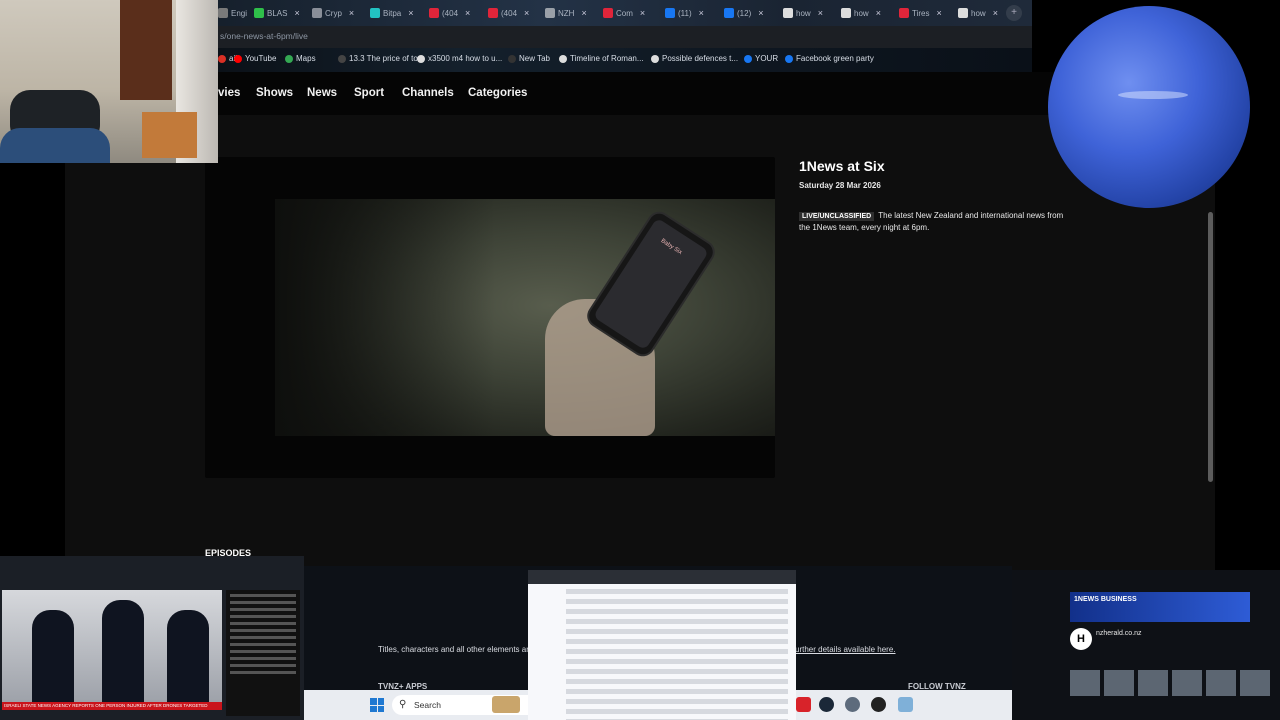 The width and height of the screenshot is (1280, 720). What do you see at coordinates (369, 93) in the screenshot?
I see `nav-item-sport: Sport` at bounding box center [369, 93].